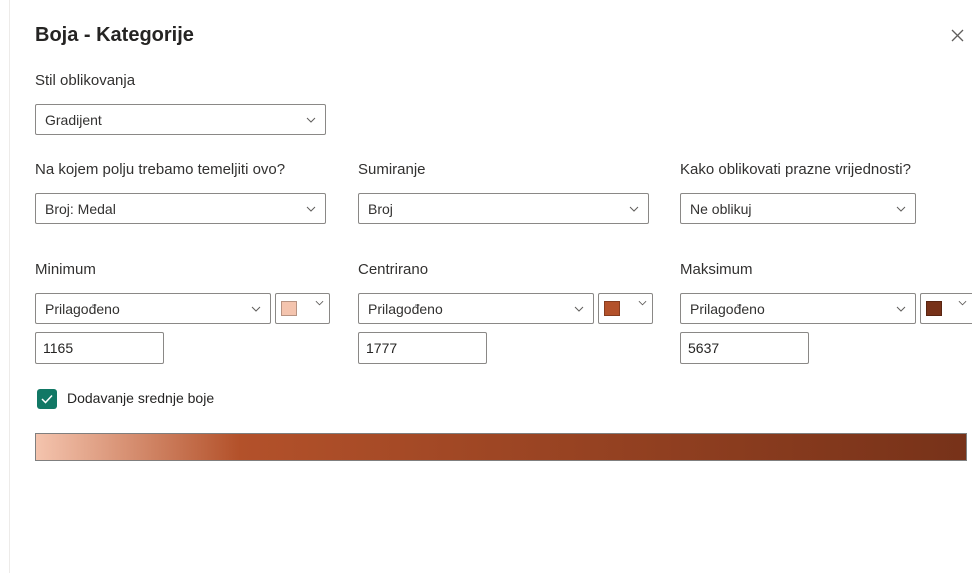 This screenshot has height=573, width=972. What do you see at coordinates (180, 208) in the screenshot?
I see `base-field-dropdown: Broj: Medal` at bounding box center [180, 208].